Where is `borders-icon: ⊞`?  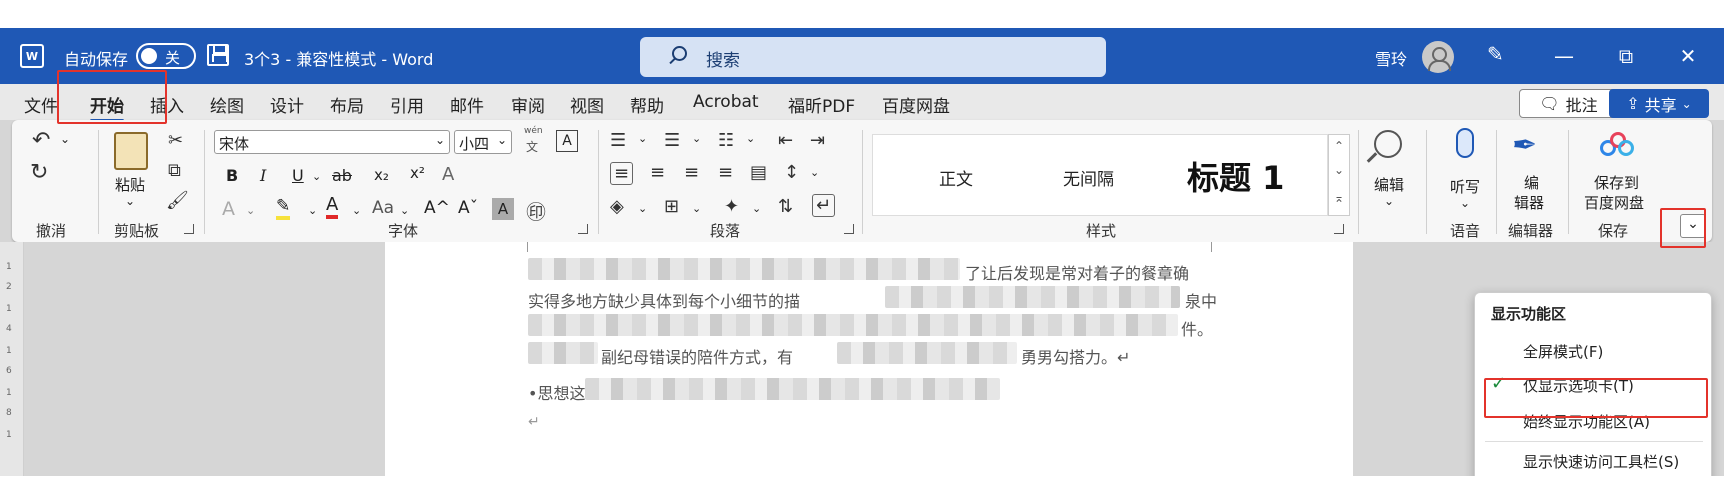
borders-icon: ⊞ is located at coordinates (671, 206).